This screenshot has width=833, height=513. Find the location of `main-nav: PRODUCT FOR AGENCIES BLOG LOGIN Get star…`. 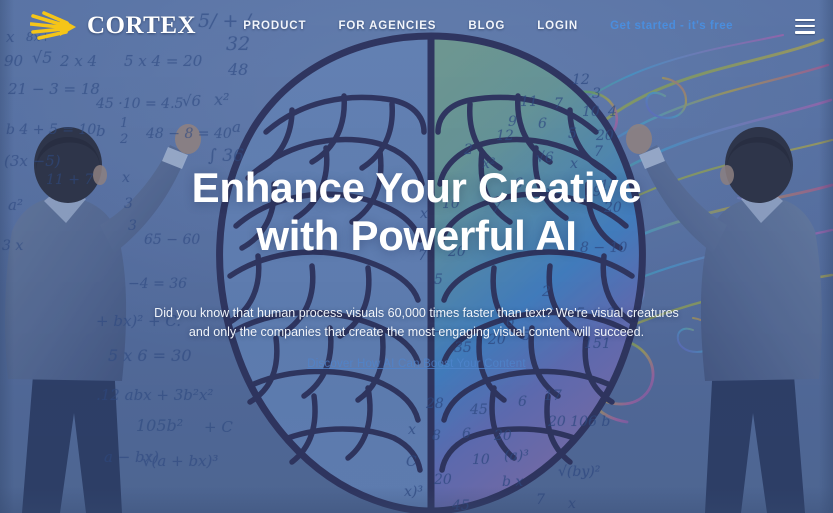

main-nav: PRODUCT FOR AGENCIES BLOG LOGIN Get star… is located at coordinates (529, 26).